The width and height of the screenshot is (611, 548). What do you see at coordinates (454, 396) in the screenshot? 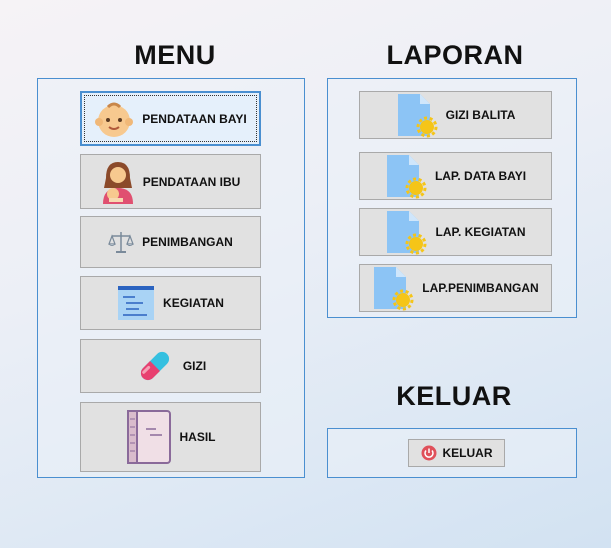
I see `keluar-title: KELUAR` at bounding box center [454, 396].